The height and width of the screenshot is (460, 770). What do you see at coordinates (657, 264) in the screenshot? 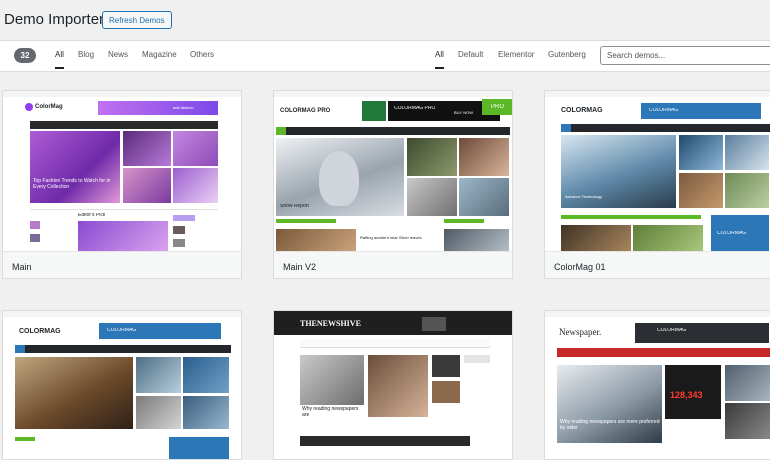
I see `demo-card-footer: ColorMag 01` at bounding box center [657, 264].